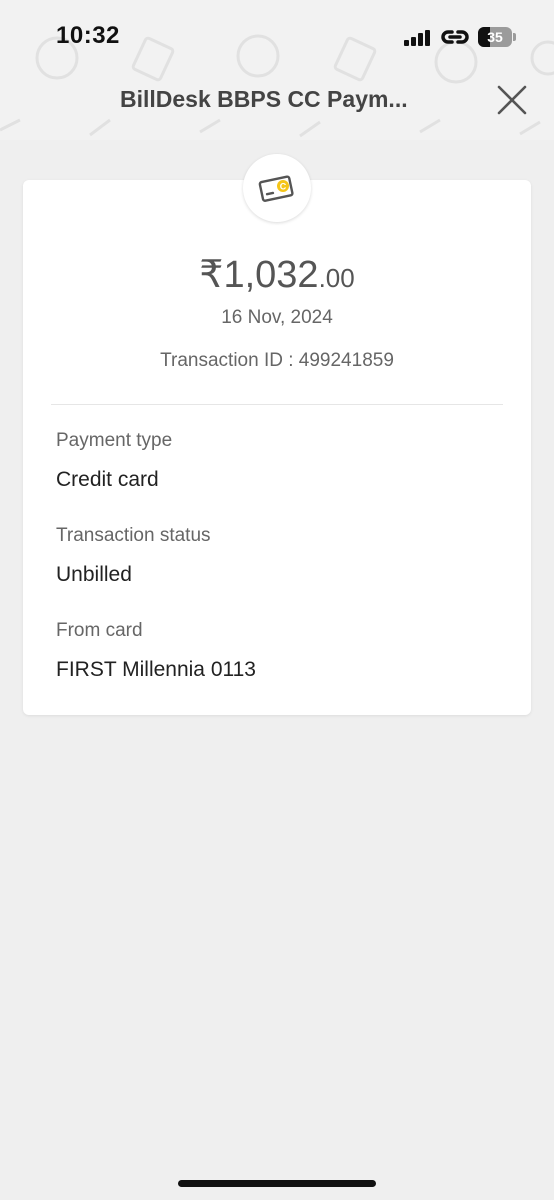 This screenshot has height=1200, width=554. I want to click on from-card-label: From card, so click(99, 630).